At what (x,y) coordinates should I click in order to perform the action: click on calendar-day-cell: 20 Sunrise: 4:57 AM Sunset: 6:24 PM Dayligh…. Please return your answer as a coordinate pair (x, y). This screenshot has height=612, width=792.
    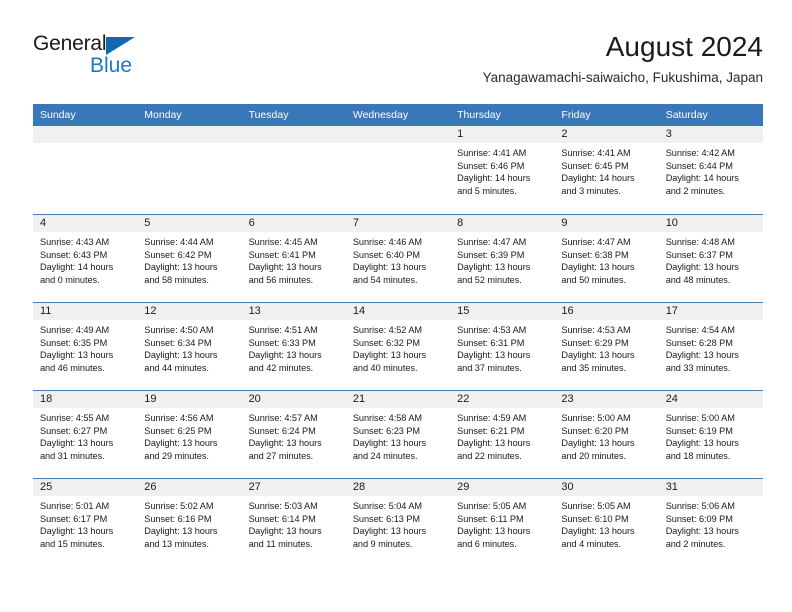
    Looking at the image, I should click on (293, 434).